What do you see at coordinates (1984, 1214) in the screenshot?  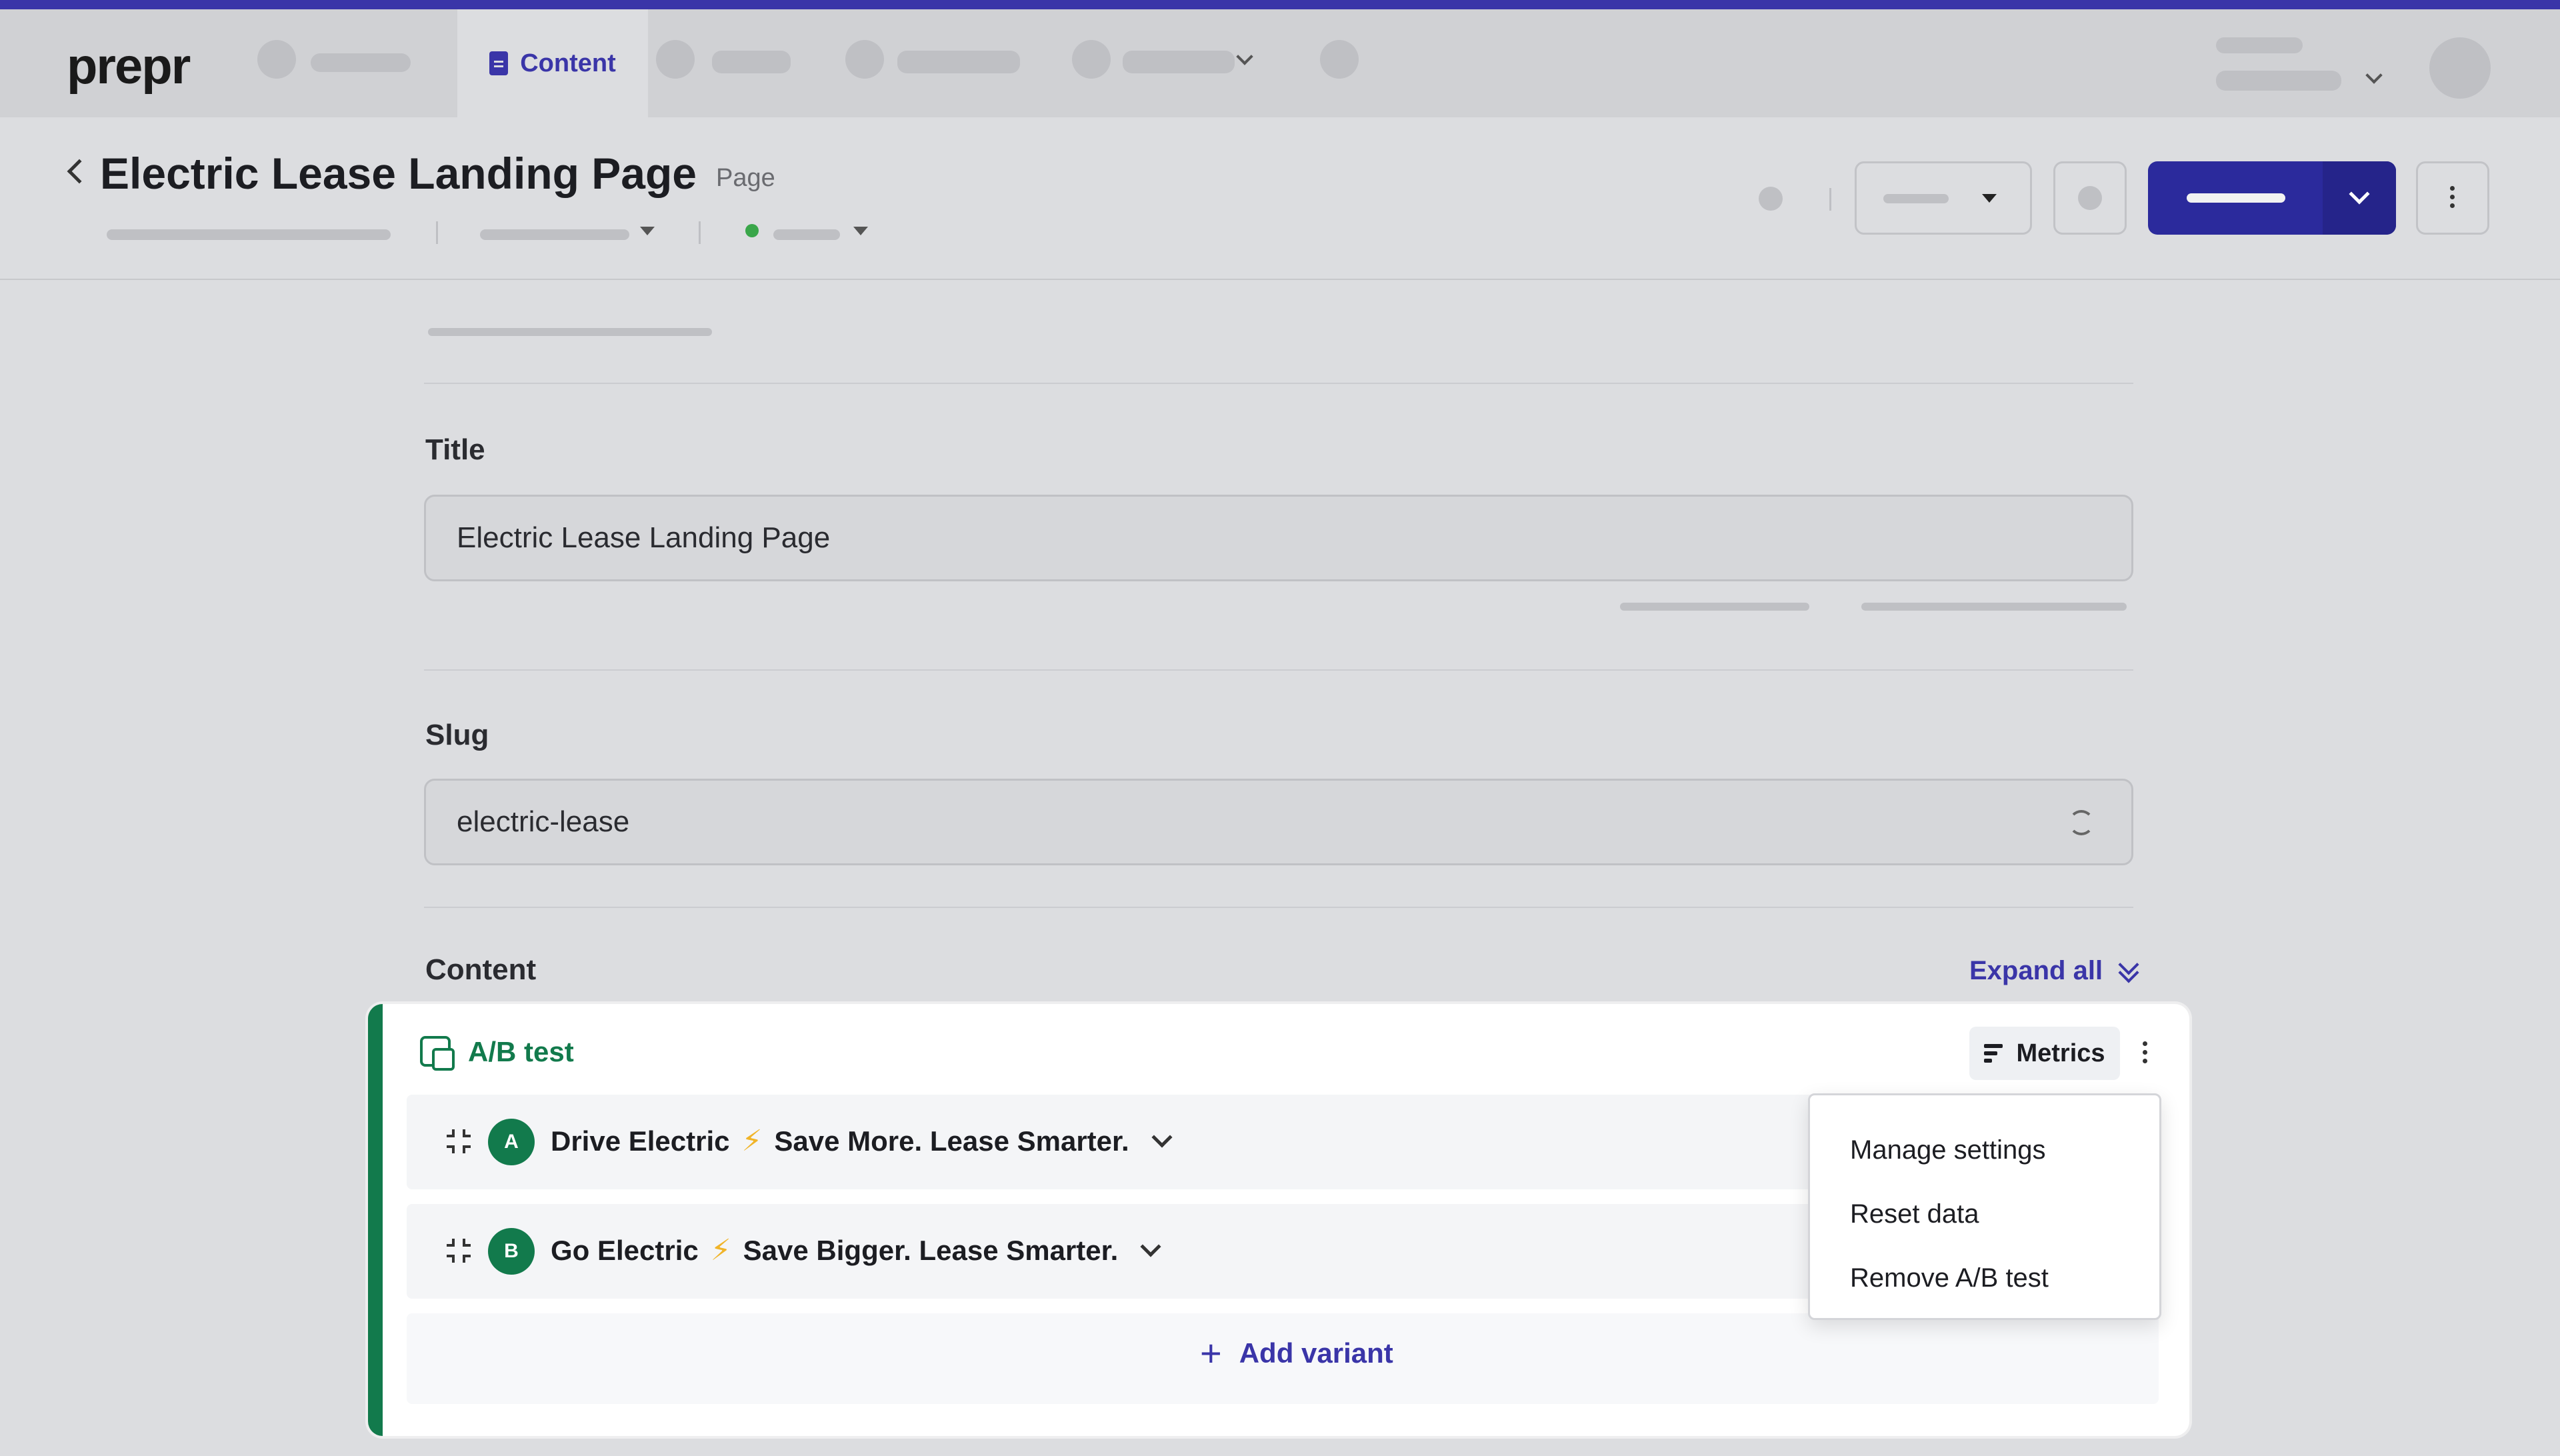 I see `menu-item-reset-data: Reset data` at bounding box center [1984, 1214].